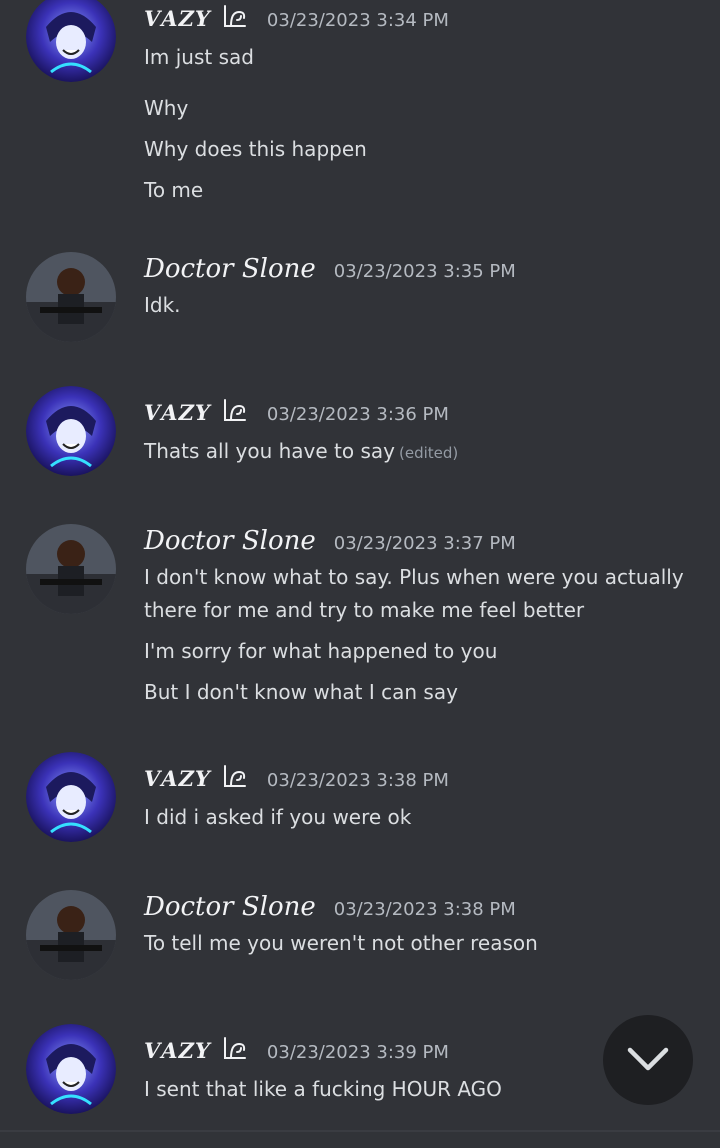 This screenshot has width=720, height=1148. What do you see at coordinates (330, 541) in the screenshot?
I see `message-header: Doctor Slone 03/23/2023 3:37 PM` at bounding box center [330, 541].